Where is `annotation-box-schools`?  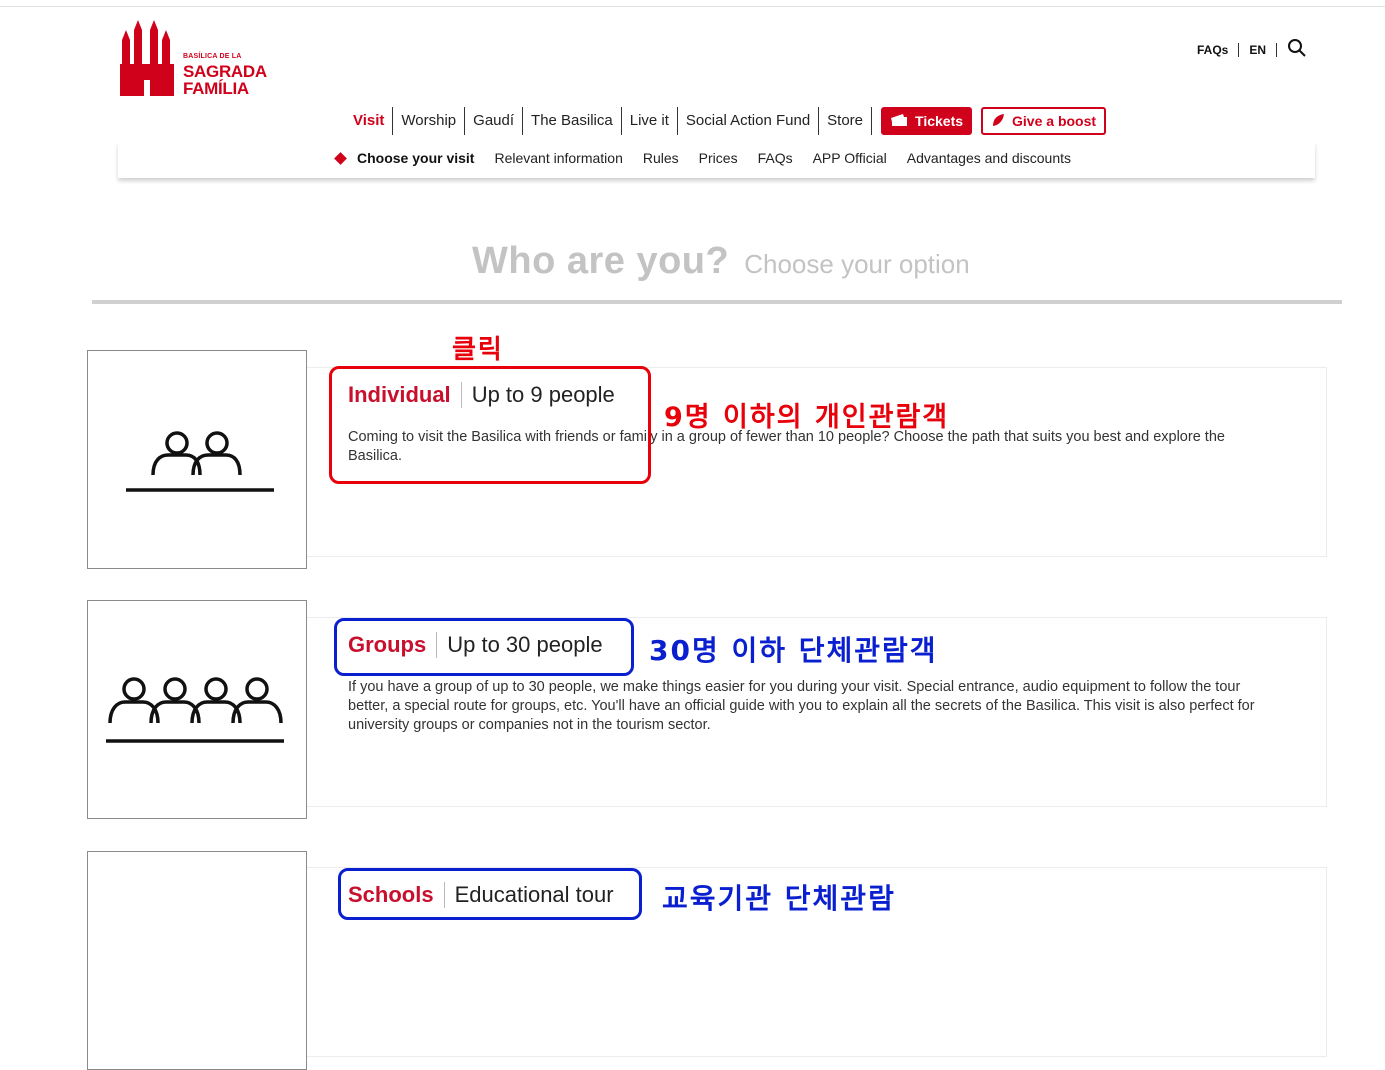
annotation-box-schools is located at coordinates (490, 894).